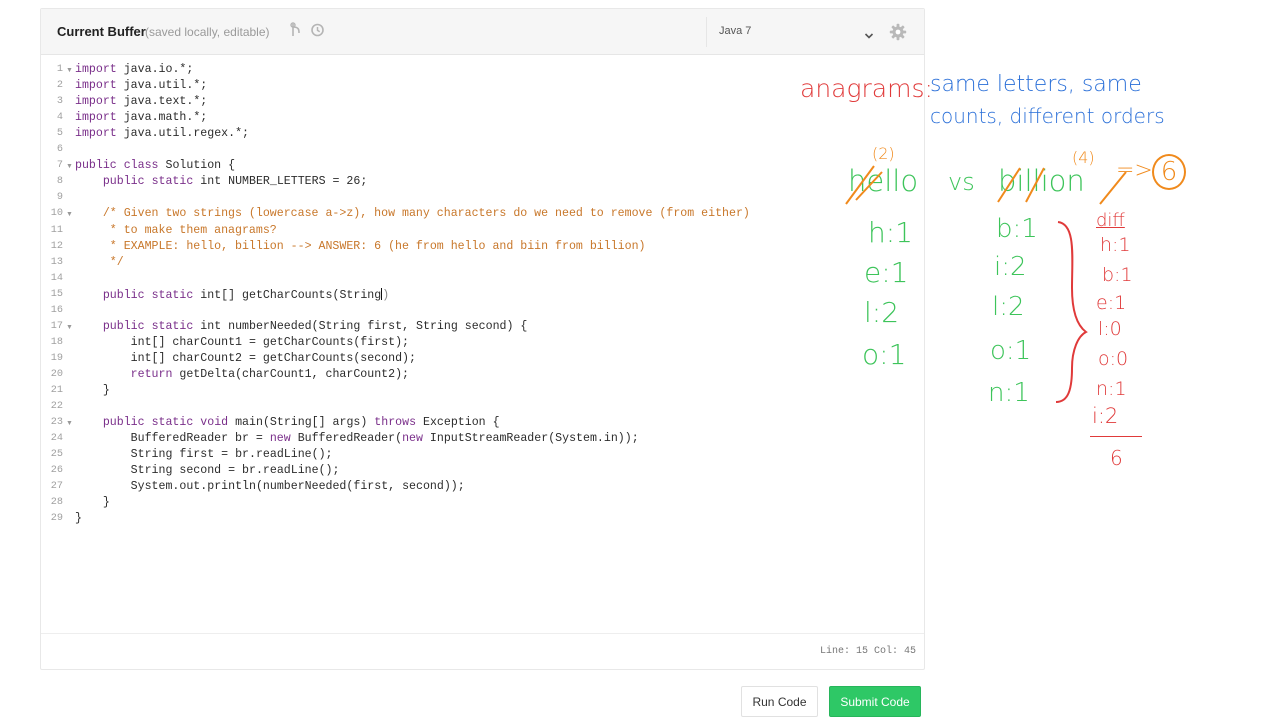 The width and height of the screenshot is (1280, 720). Describe the element at coordinates (56, 262) in the screenshot. I see `line-number: 13` at that location.